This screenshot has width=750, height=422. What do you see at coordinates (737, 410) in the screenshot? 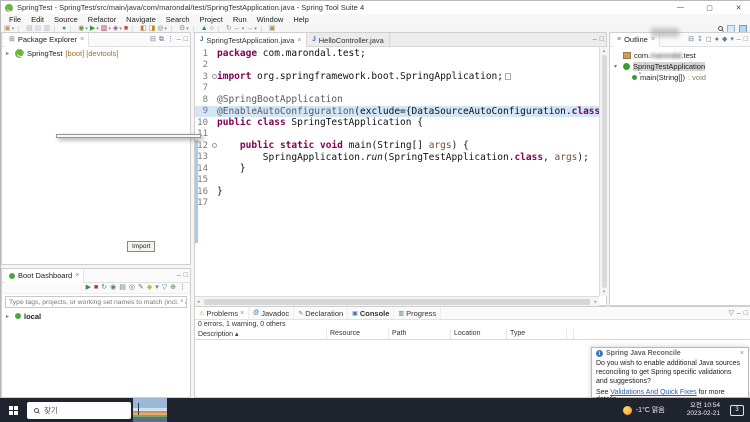
I see `notification-center-icon: 3` at bounding box center [737, 410].